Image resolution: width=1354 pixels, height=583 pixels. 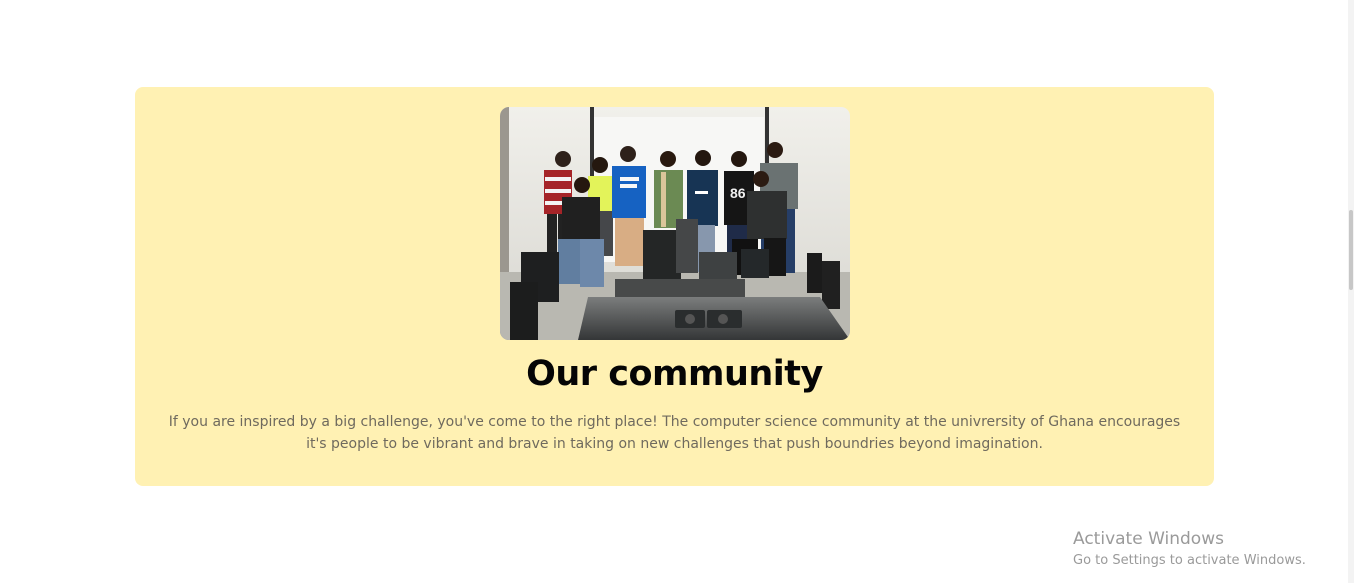 What do you see at coordinates (1189, 560) in the screenshot?
I see `watermark-subtitle: Go to Settings to activate Windows.` at bounding box center [1189, 560].